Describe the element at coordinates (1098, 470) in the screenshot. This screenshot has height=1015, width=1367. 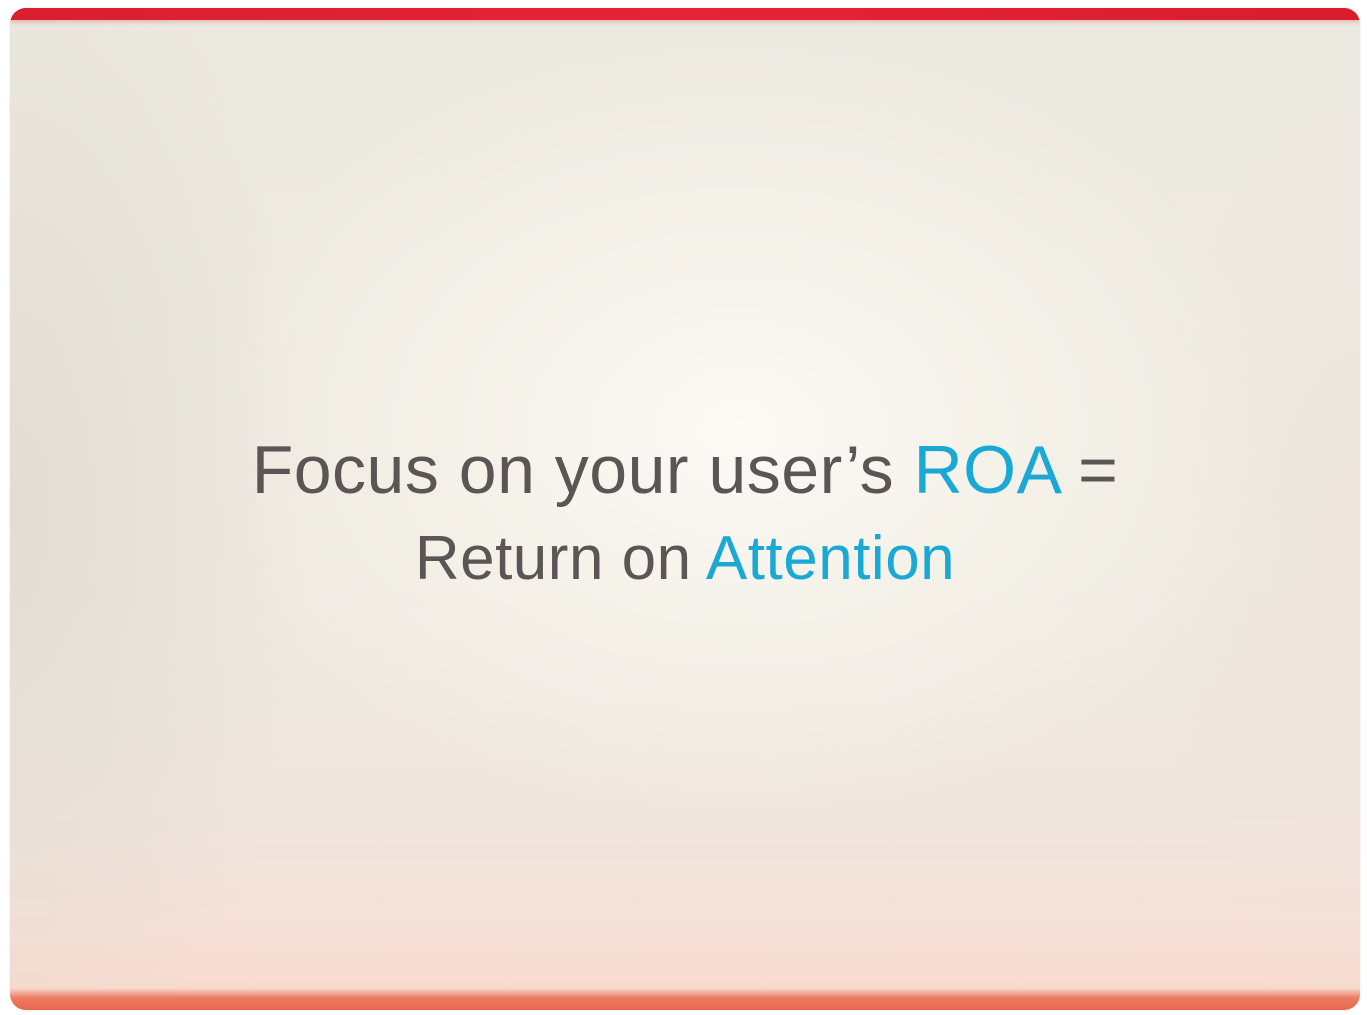
I see `headline-equals: =` at that location.